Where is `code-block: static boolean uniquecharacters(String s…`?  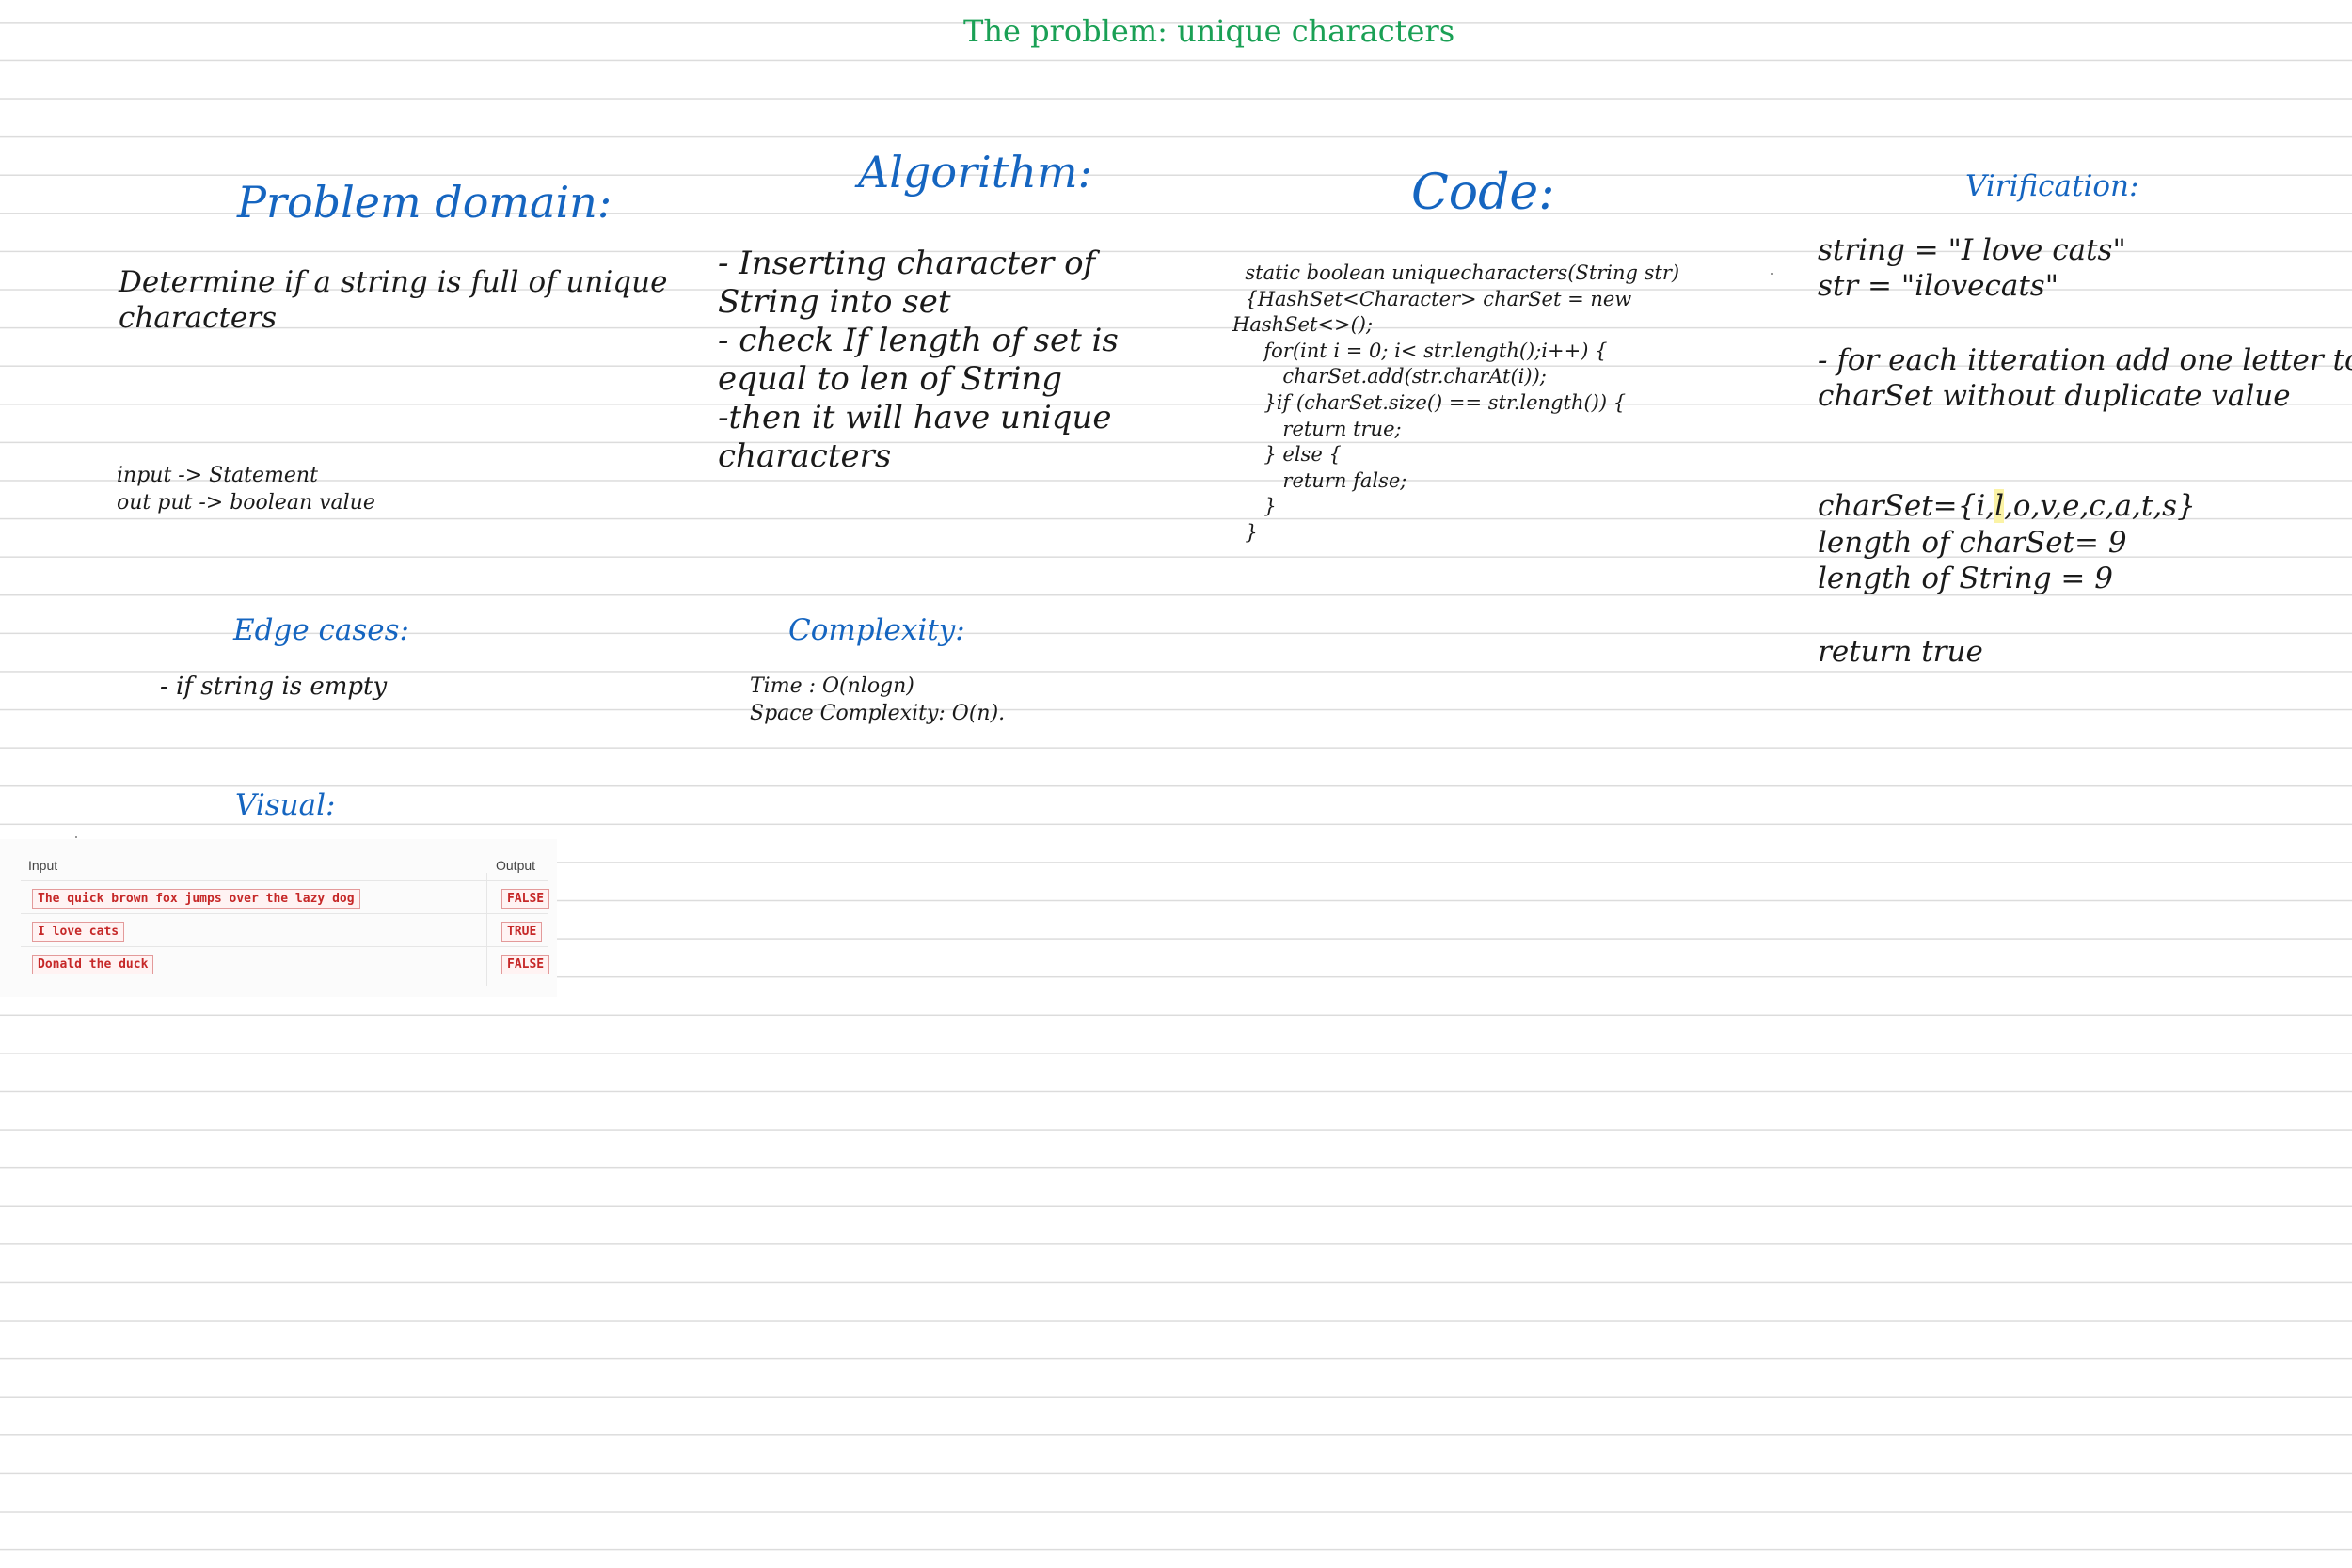 code-block: static boolean uniquecharacters(String s… is located at coordinates (1456, 402).